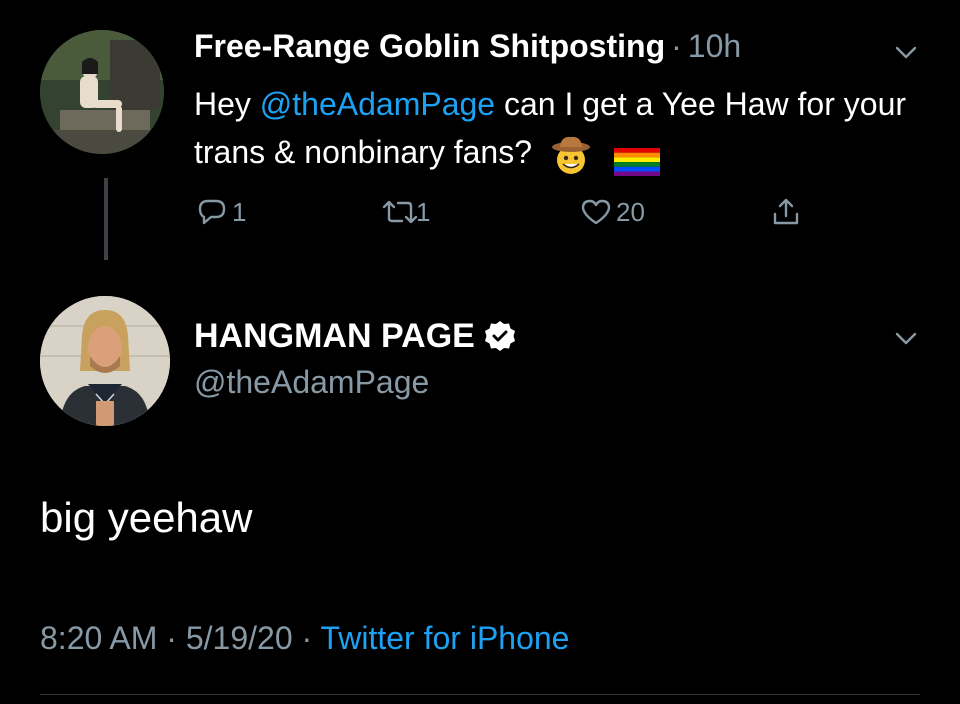  Describe the element at coordinates (377, 104) in the screenshot. I see `reply-mention-link: @theAdamPage` at that location.